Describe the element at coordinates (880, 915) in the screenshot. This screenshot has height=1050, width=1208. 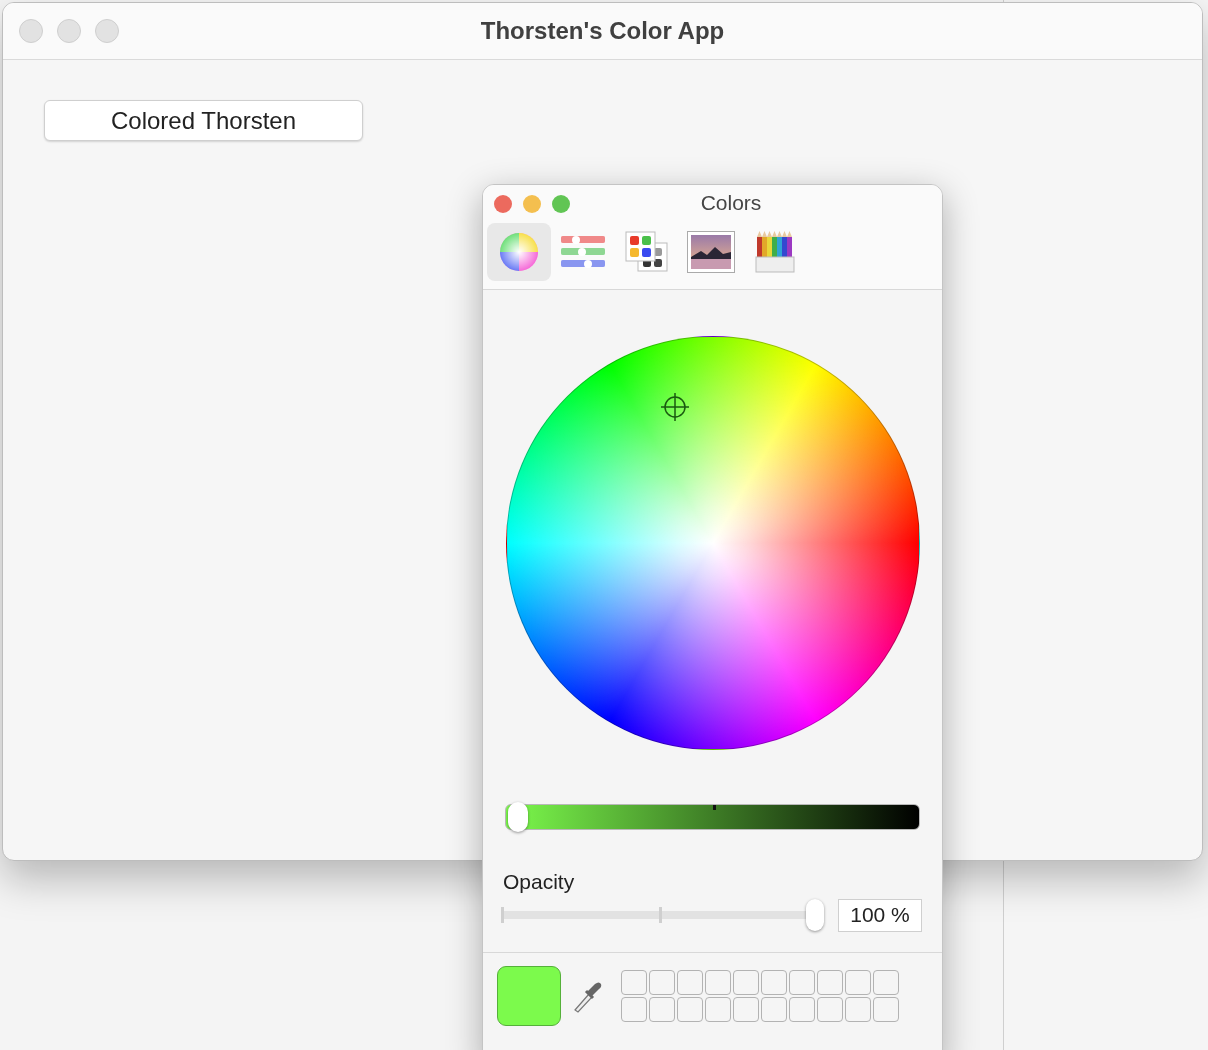
I see `opacity-field: 100 %` at that location.